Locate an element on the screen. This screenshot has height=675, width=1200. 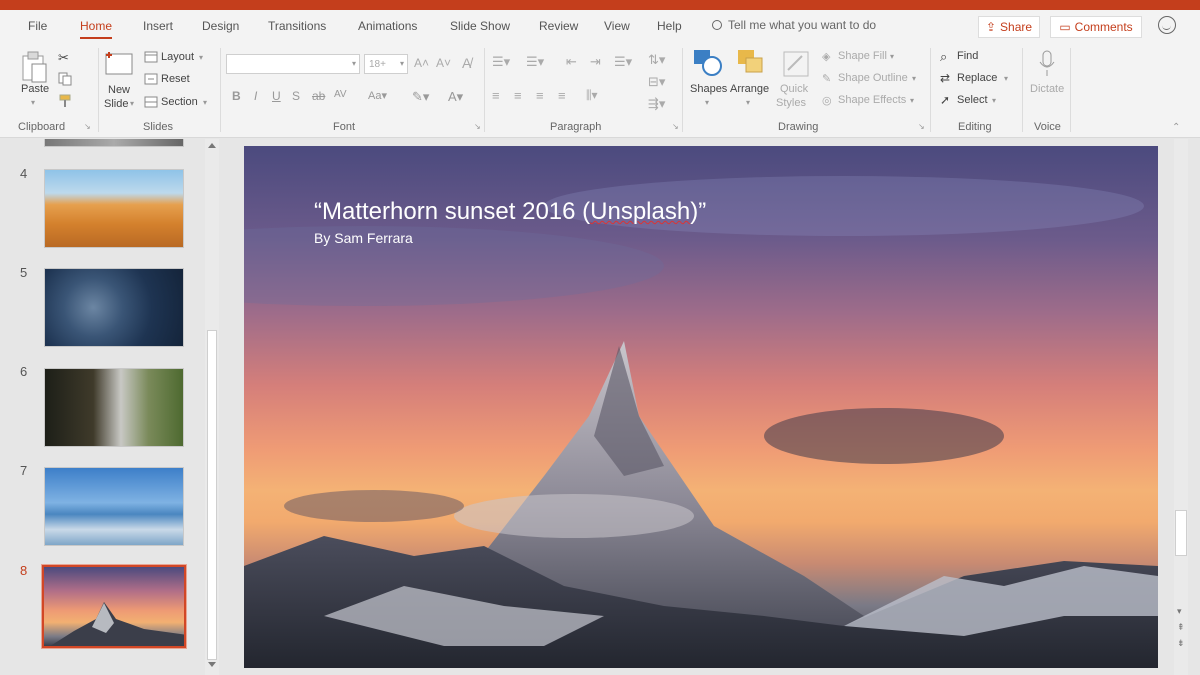
numbering-icon: ☰▾ is located at coordinates (535, 62).